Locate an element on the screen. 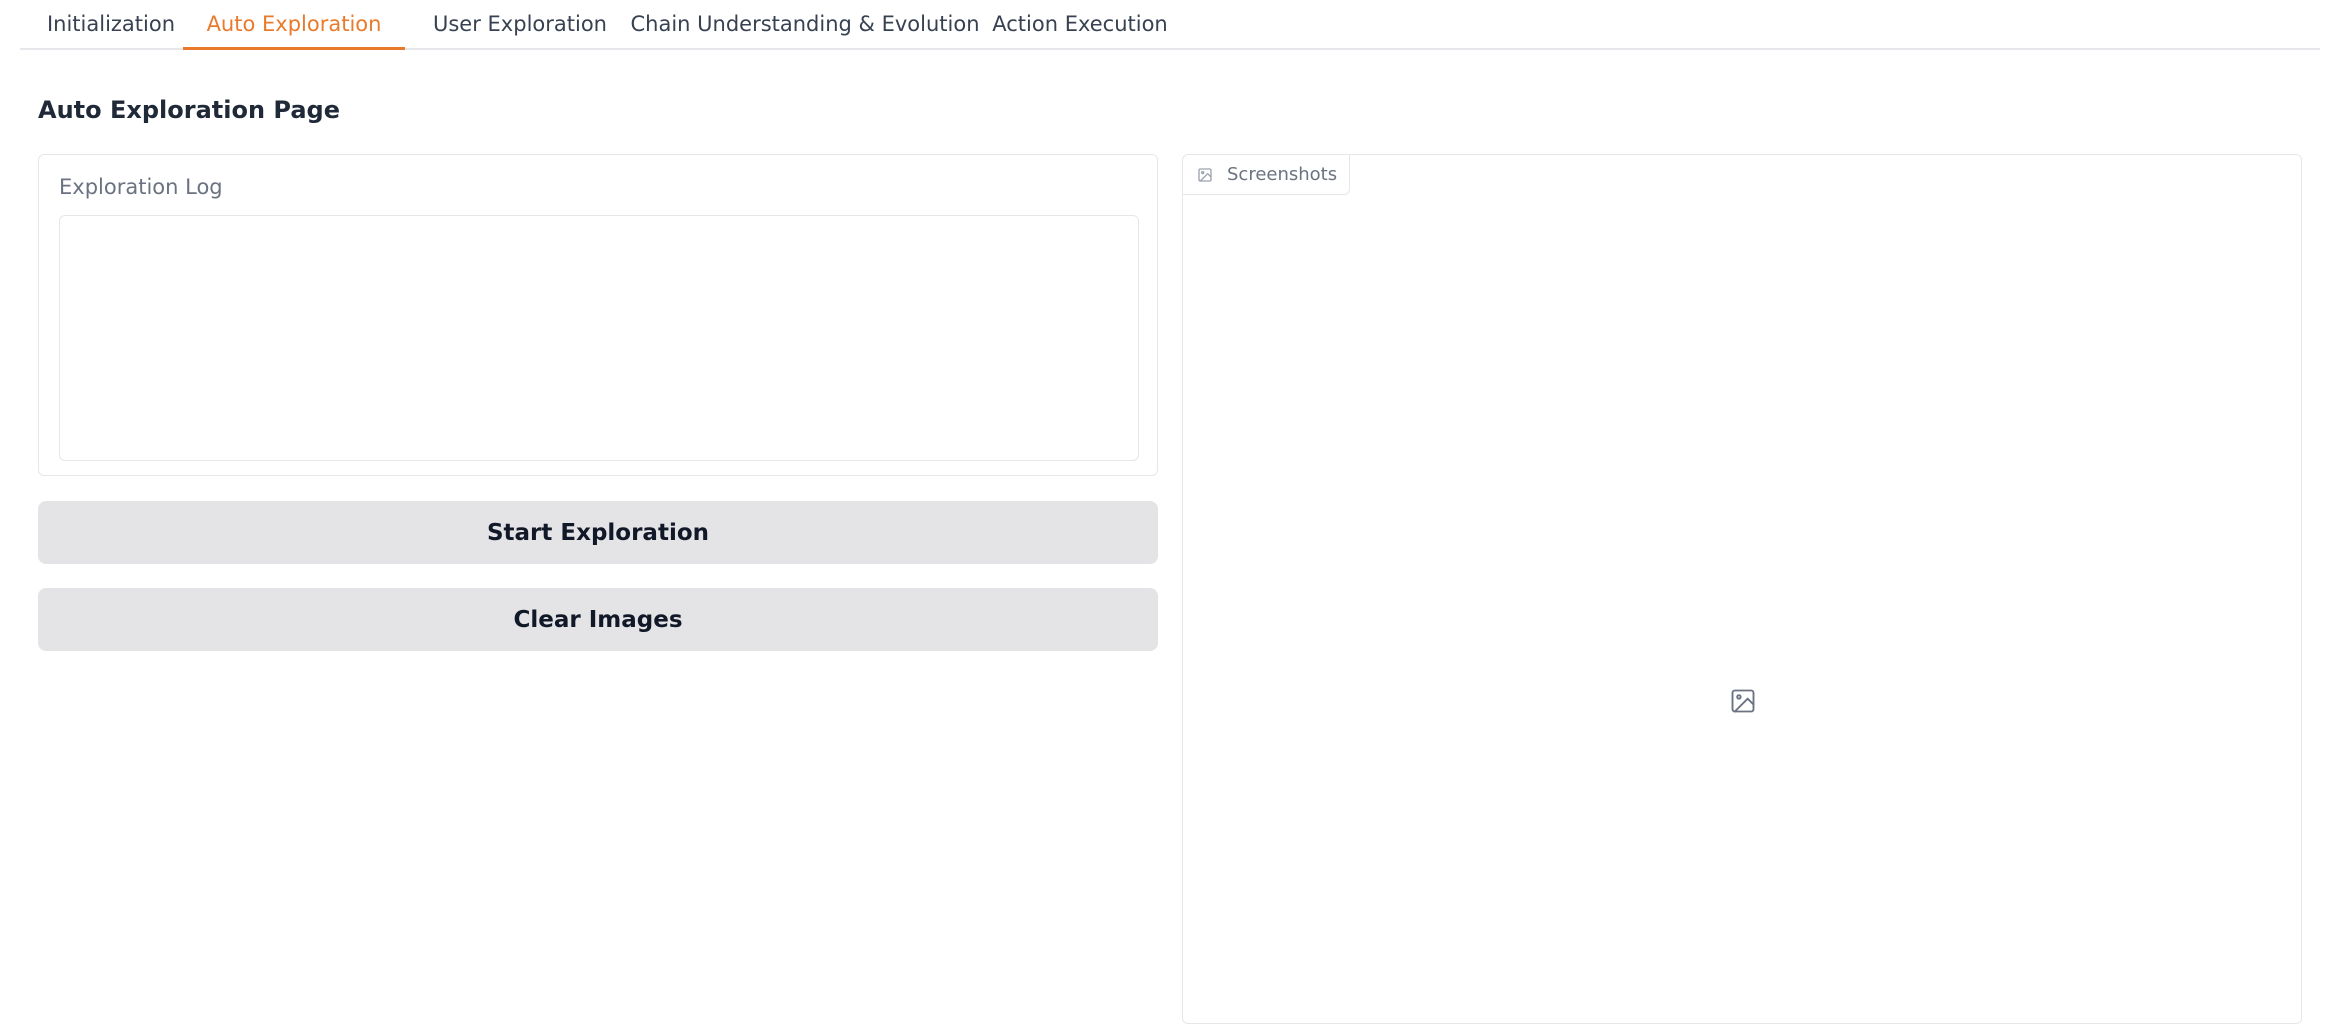 This screenshot has width=2341, height=1024. exploration-log-textarea is located at coordinates (599, 338).